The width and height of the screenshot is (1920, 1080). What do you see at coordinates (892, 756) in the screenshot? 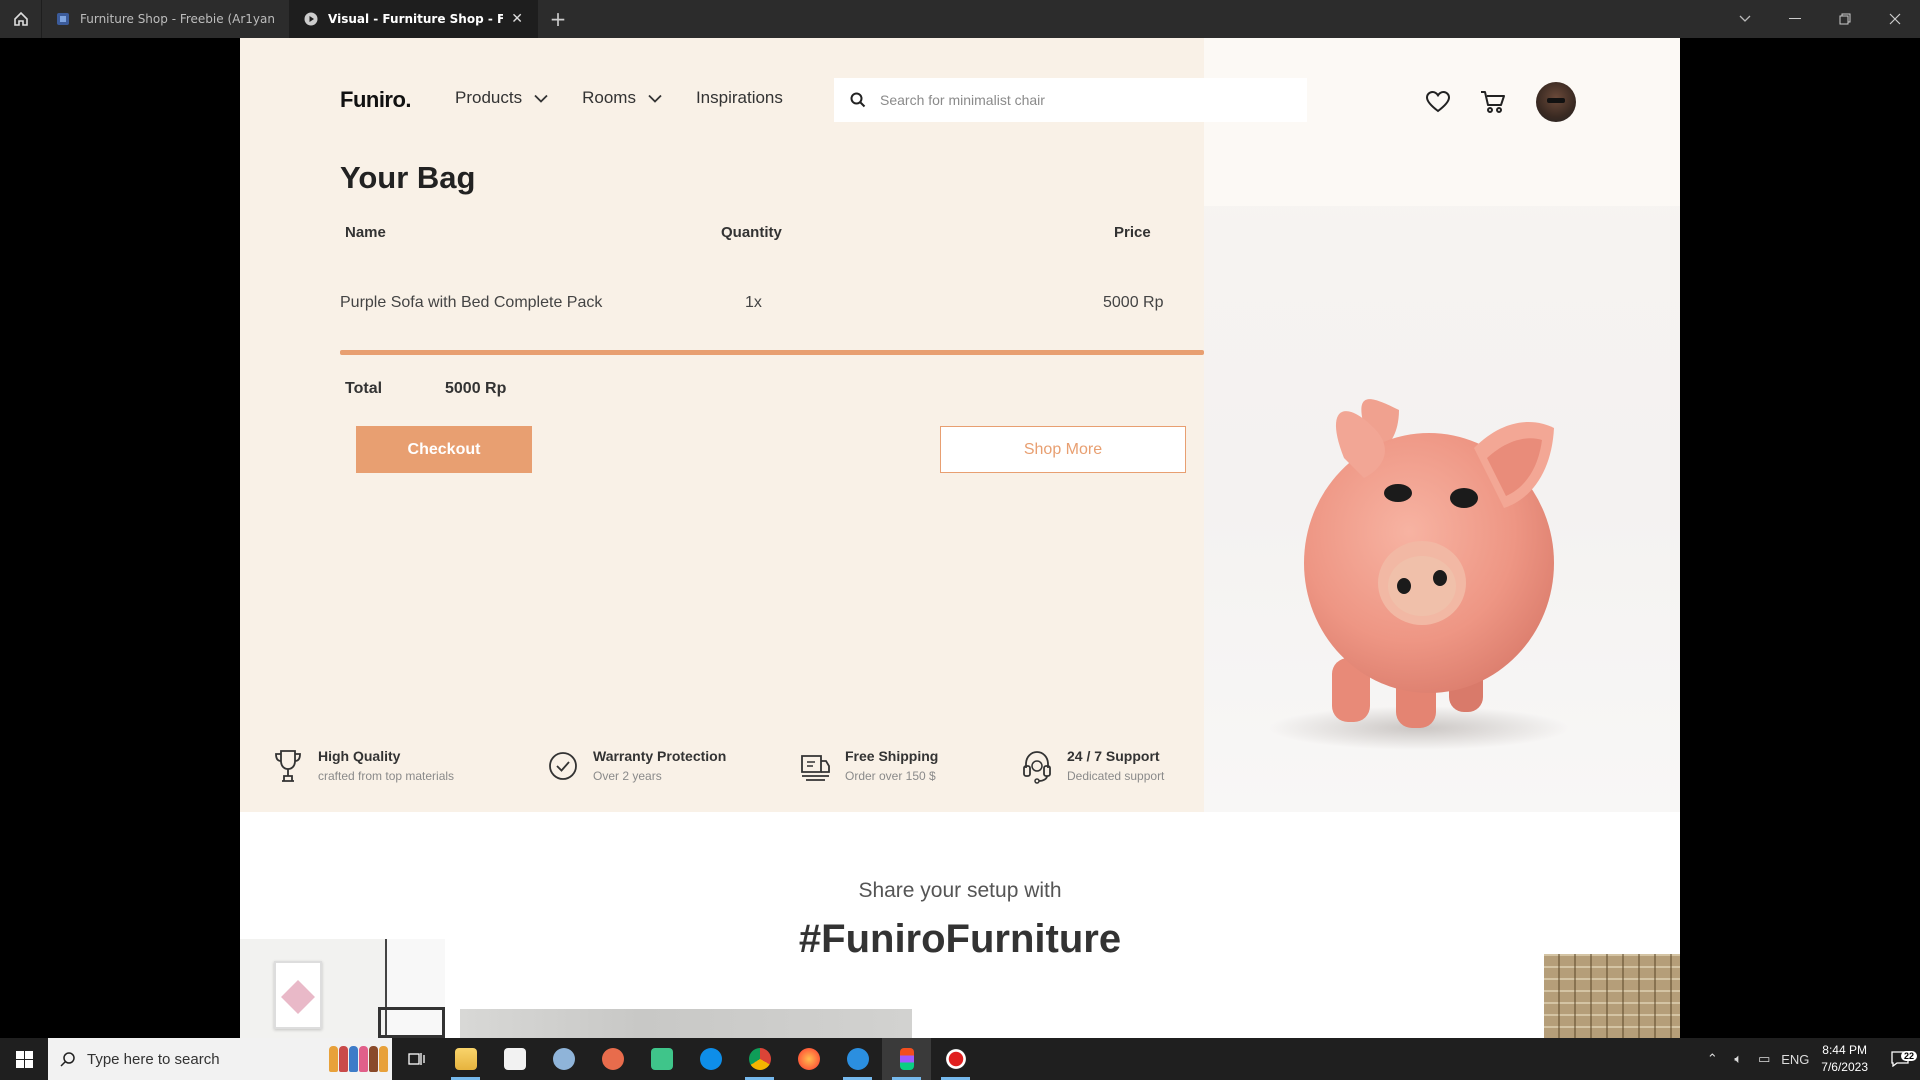
I see `feature-title: Free Shipping` at bounding box center [892, 756].